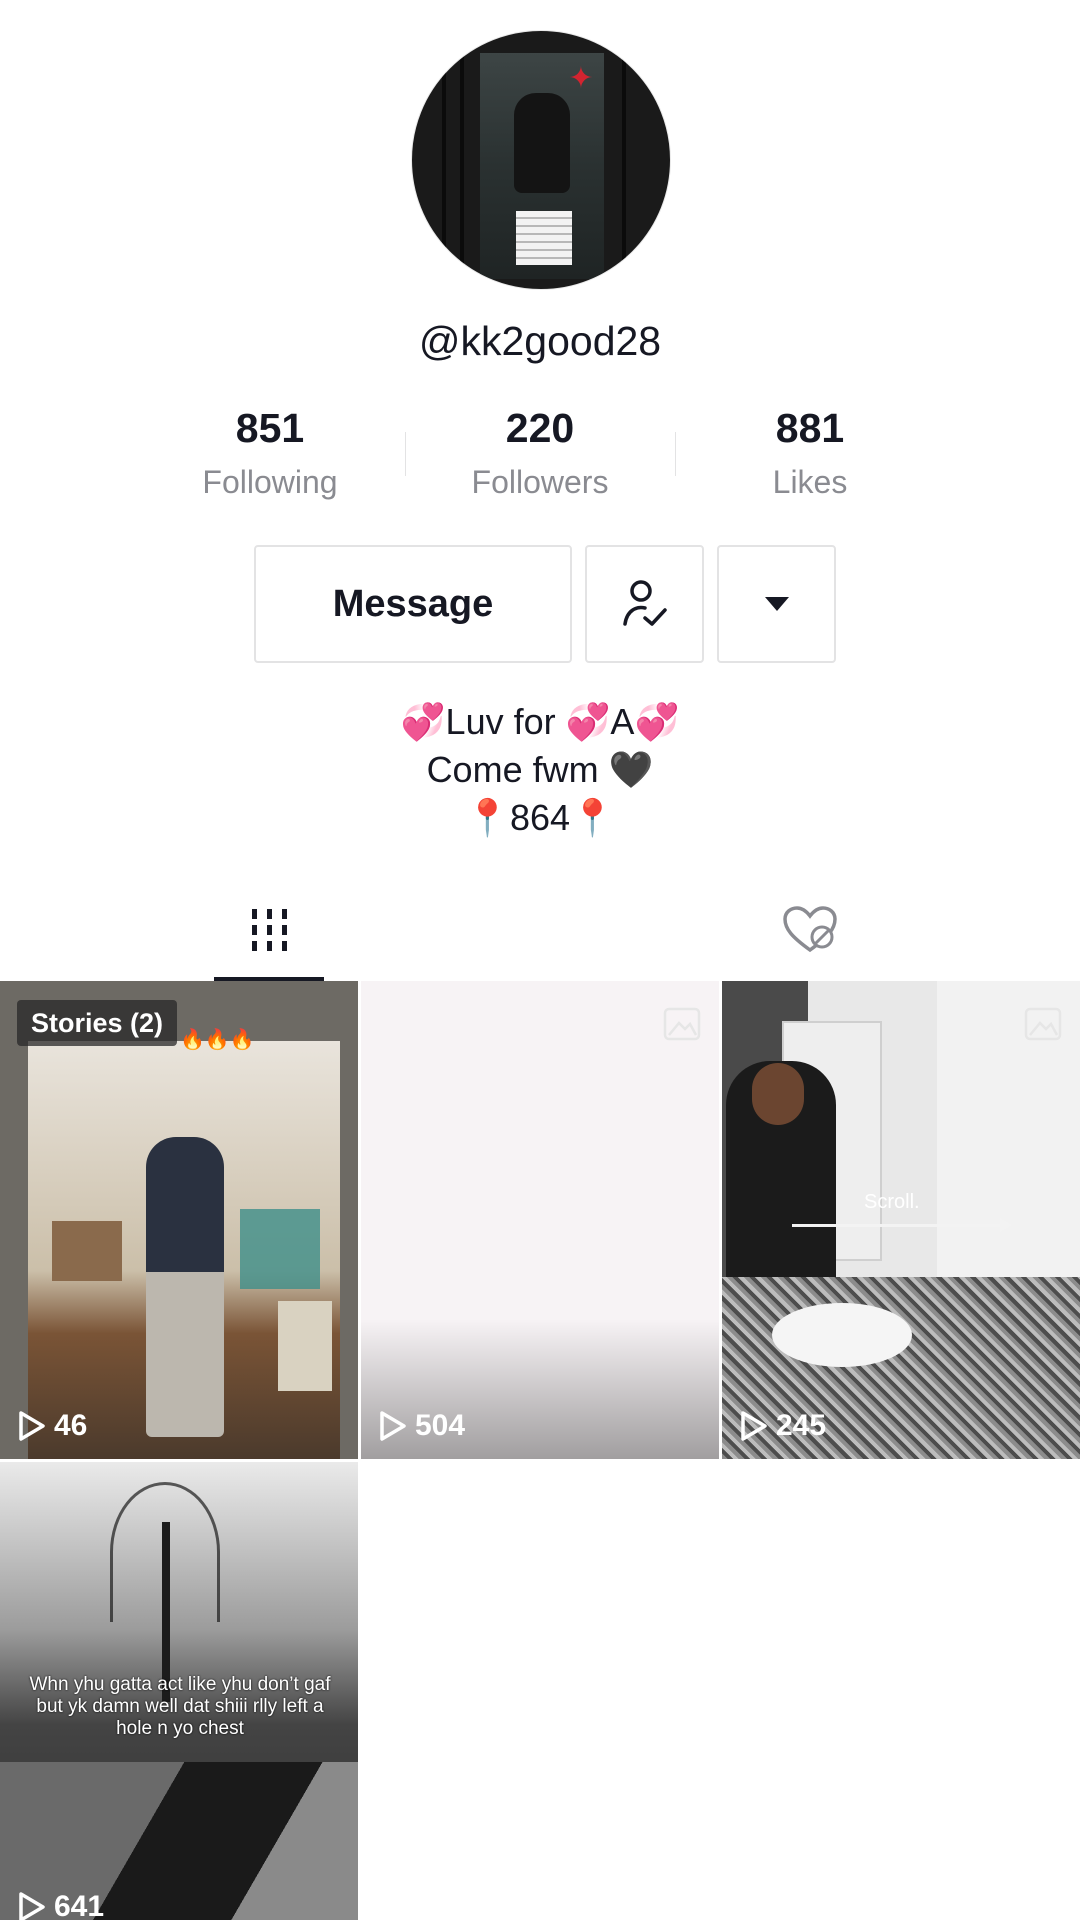 The width and height of the screenshot is (1080, 1920). Describe the element at coordinates (540, 341) in the screenshot. I see `profile-username: @kk2good28` at that location.